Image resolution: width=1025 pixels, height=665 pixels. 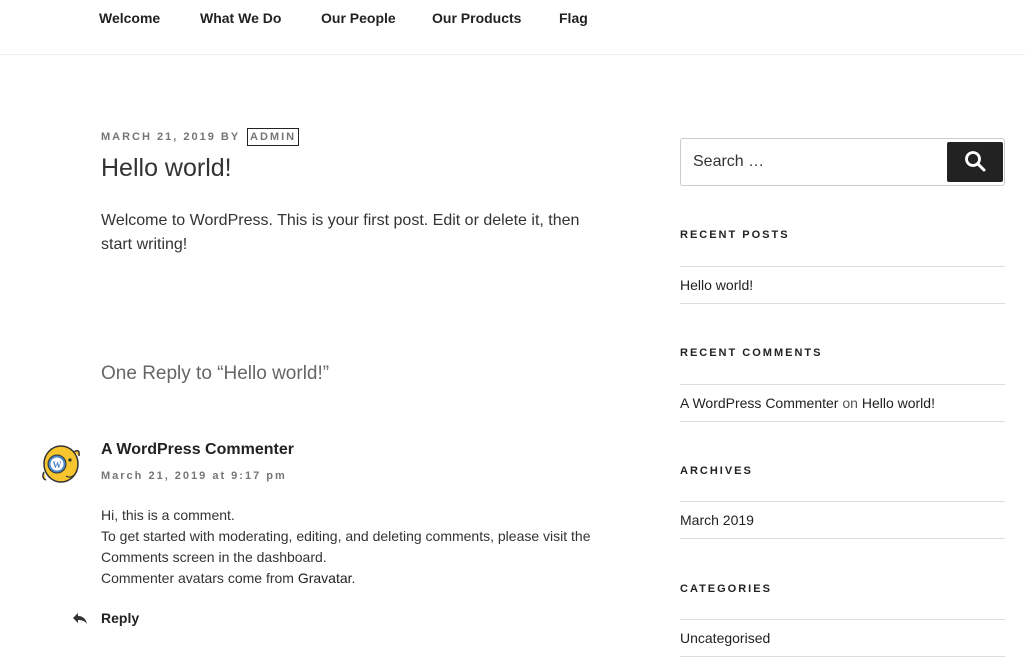 What do you see at coordinates (215, 373) in the screenshot?
I see `comments-title: One Reply to “Hello world!”` at bounding box center [215, 373].